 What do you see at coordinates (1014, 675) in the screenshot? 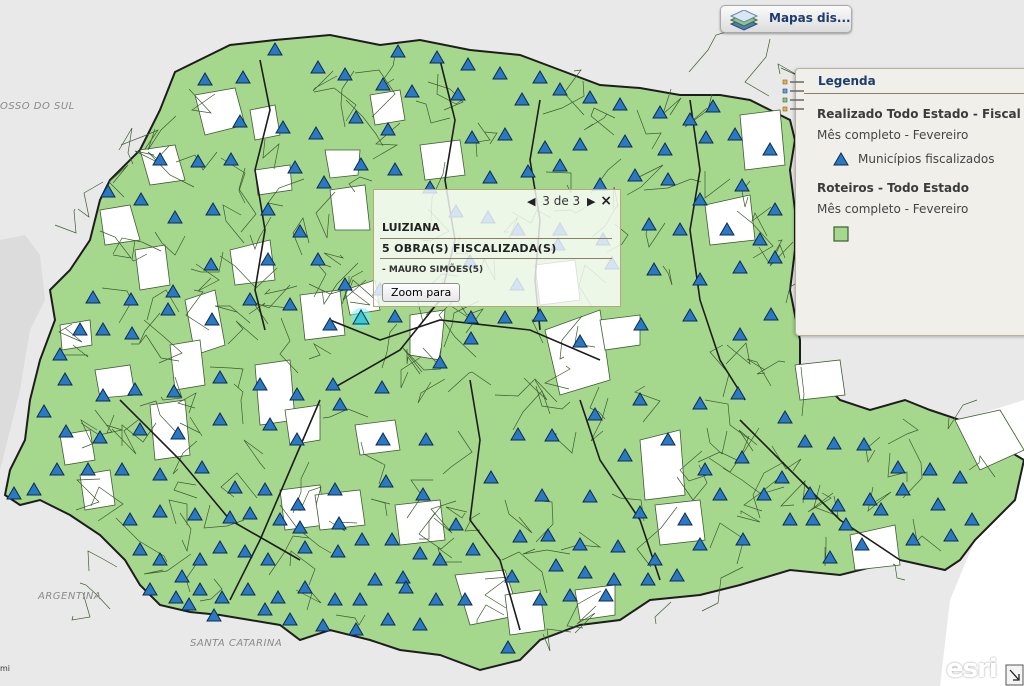
I see `resize-handle-icon` at bounding box center [1014, 675].